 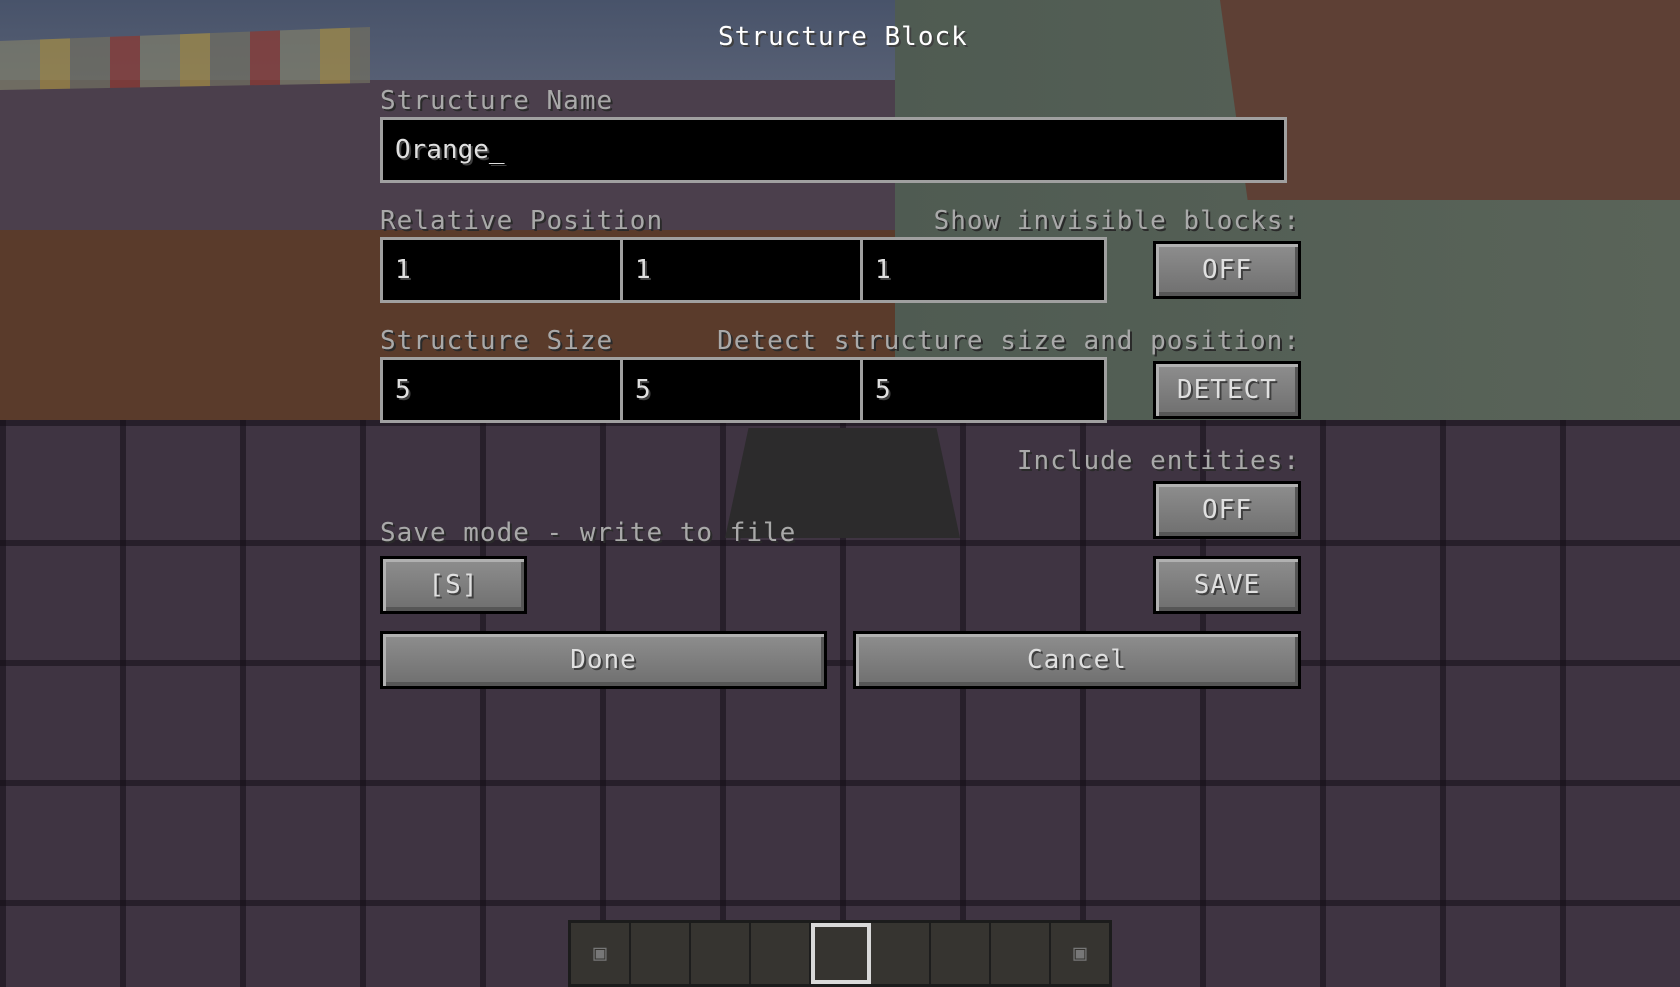 I want to click on relative-position-z-input: 1, so click(x=983, y=270).